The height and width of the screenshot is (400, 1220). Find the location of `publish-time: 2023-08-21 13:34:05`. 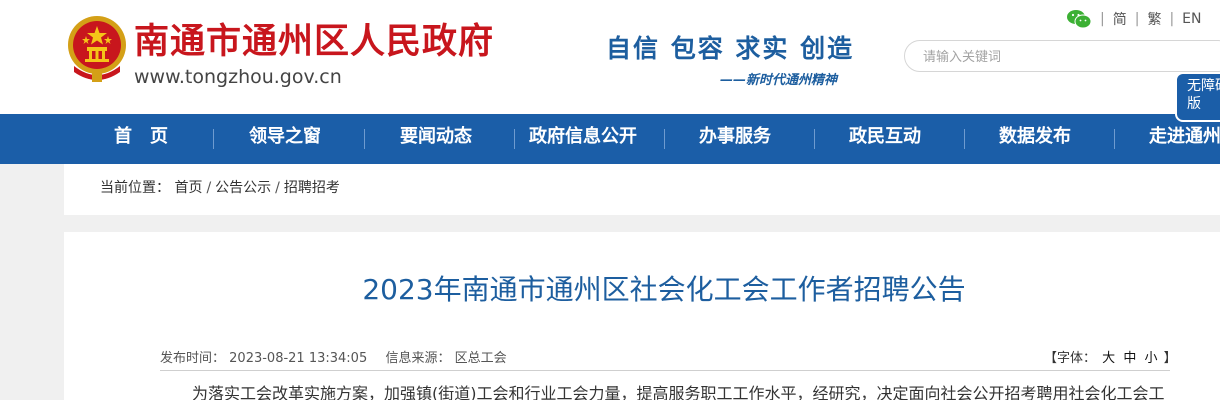

publish-time: 2023-08-21 13:34:05 is located at coordinates (298, 358).